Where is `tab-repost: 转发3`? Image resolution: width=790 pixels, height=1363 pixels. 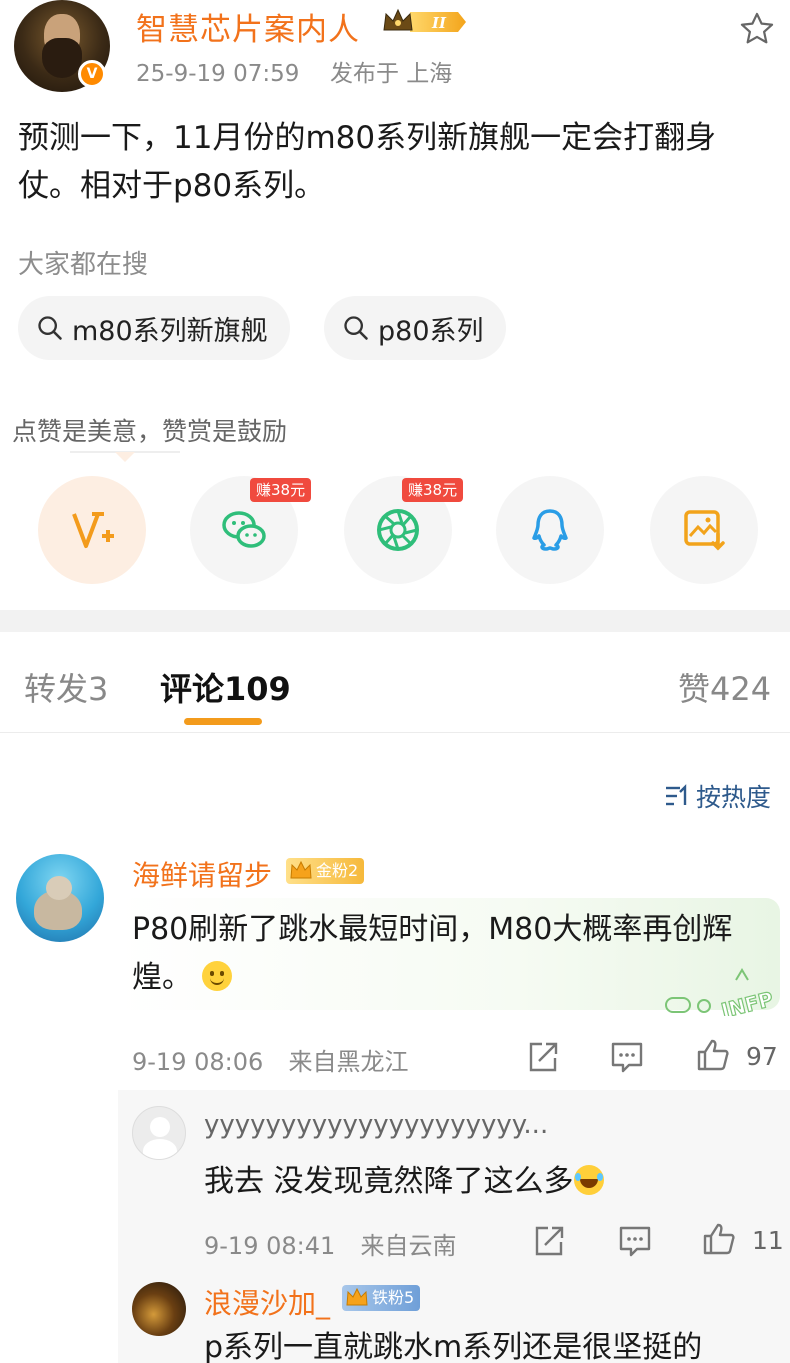
tab-repost: 转发3 is located at coordinates (66, 687).